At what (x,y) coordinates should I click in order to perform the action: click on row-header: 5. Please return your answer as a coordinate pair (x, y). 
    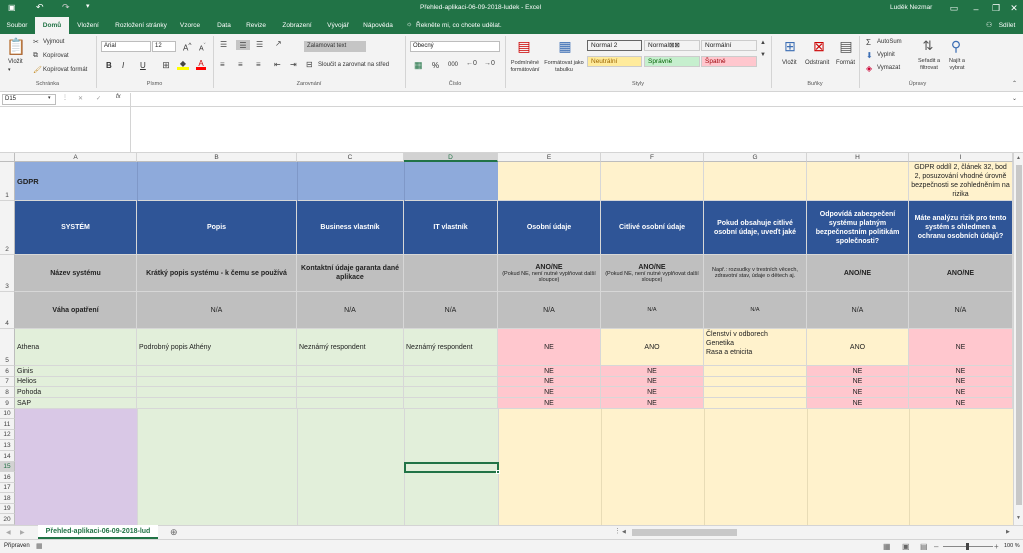
    Looking at the image, I should click on (7, 347).